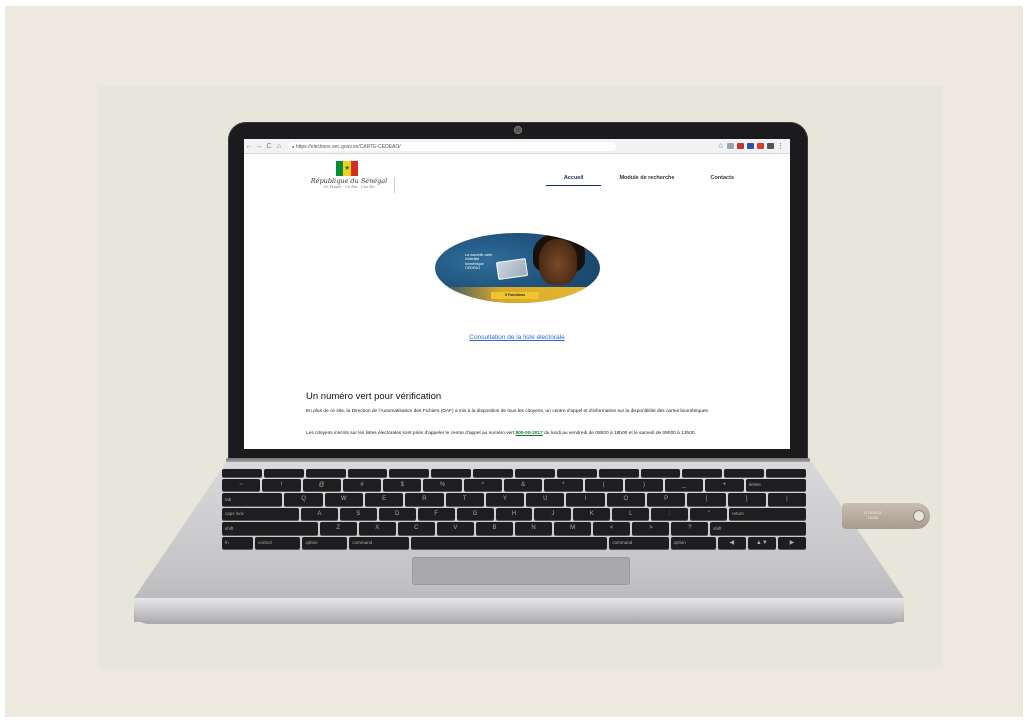 Image resolution: width=1029 pixels, height=723 pixels. I want to click on forward-icon: →, so click(259, 146).